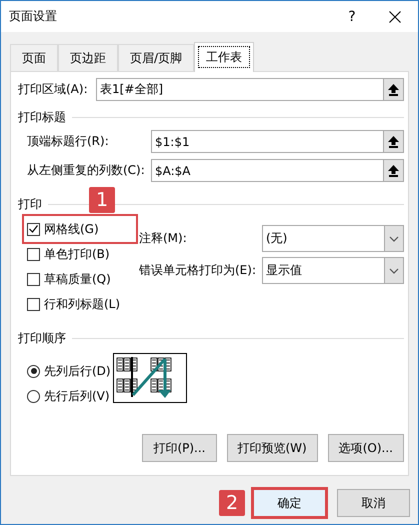  I want to click on input-field: 表1[#全部], so click(250, 89).